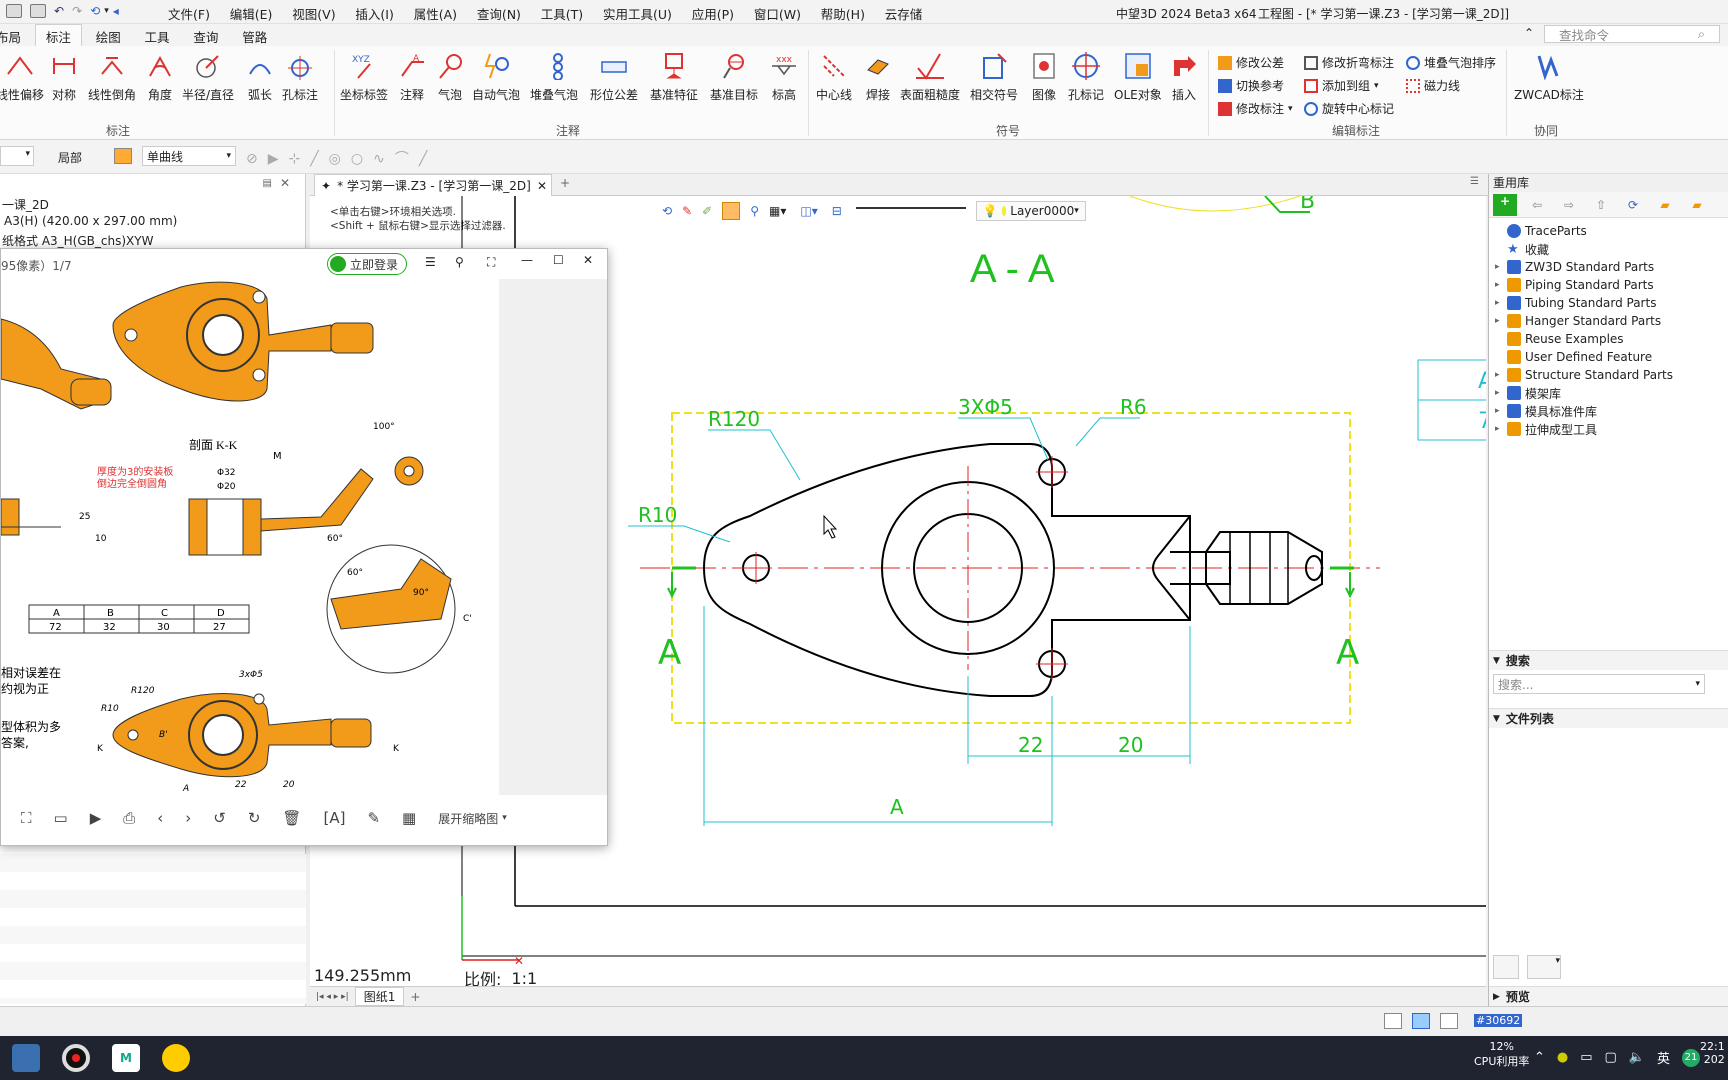  What do you see at coordinates (14, 11) in the screenshot?
I see `print-icon` at bounding box center [14, 11].